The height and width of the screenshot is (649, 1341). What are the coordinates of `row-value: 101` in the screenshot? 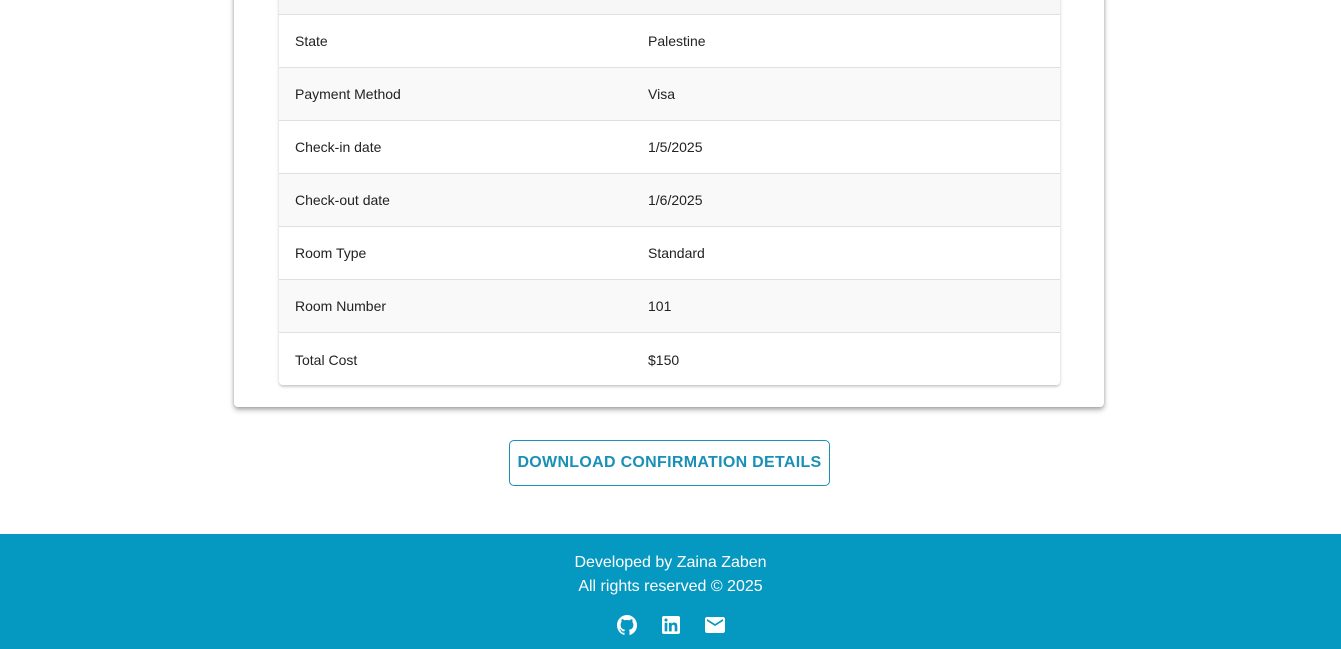 It's located at (660, 306).